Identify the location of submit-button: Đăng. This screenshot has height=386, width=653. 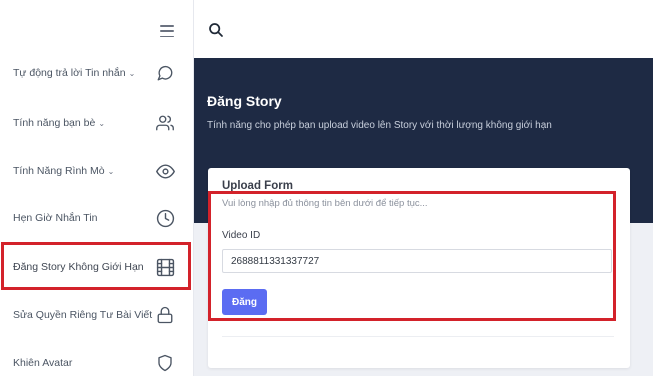
(244, 302).